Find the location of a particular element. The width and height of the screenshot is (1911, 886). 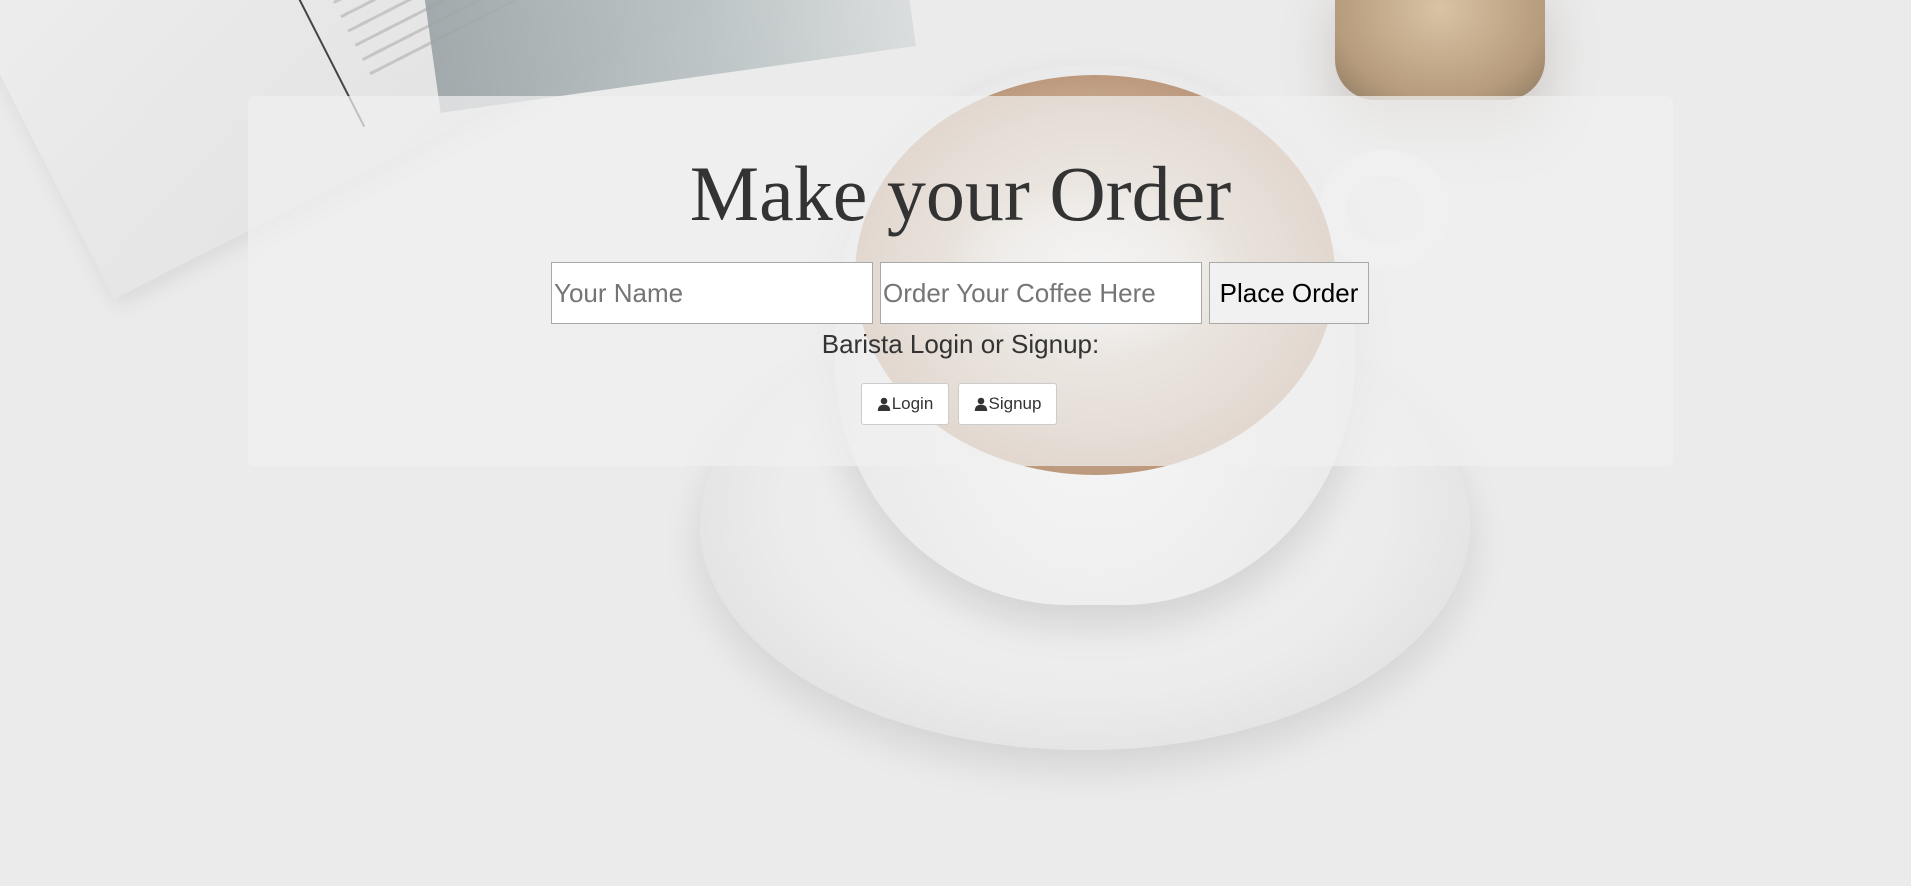

page-title: Make your Order is located at coordinates (960, 193).